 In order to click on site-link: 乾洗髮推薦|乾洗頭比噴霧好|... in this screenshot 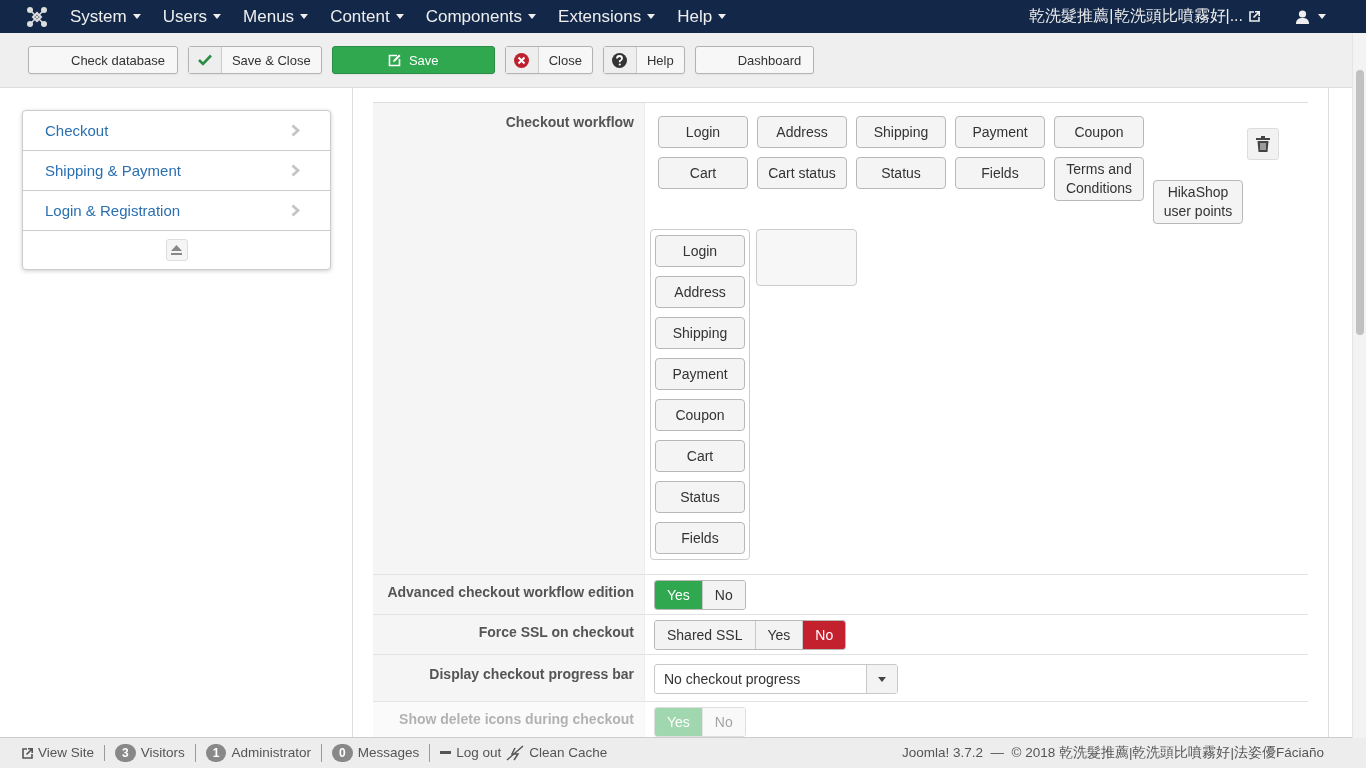, I will do `click(1136, 16)`.